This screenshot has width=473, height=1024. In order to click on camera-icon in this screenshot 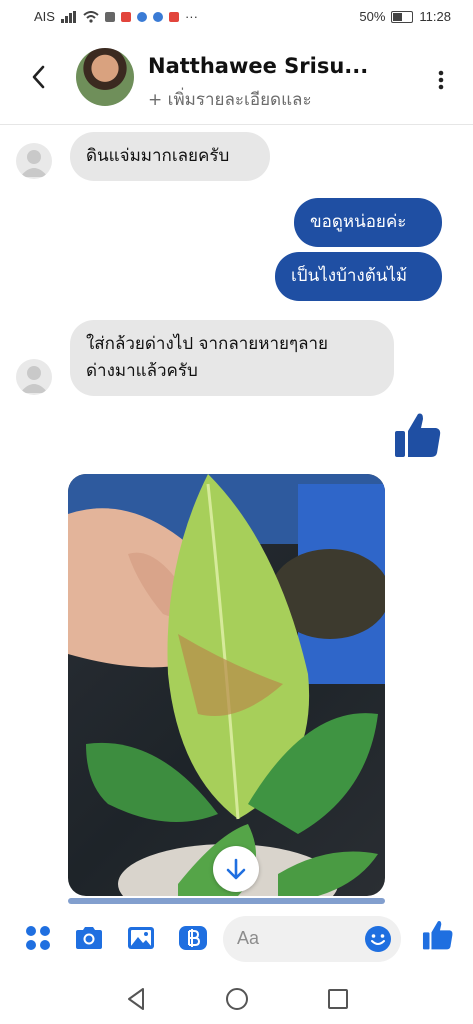, I will do `click(89, 938)`.